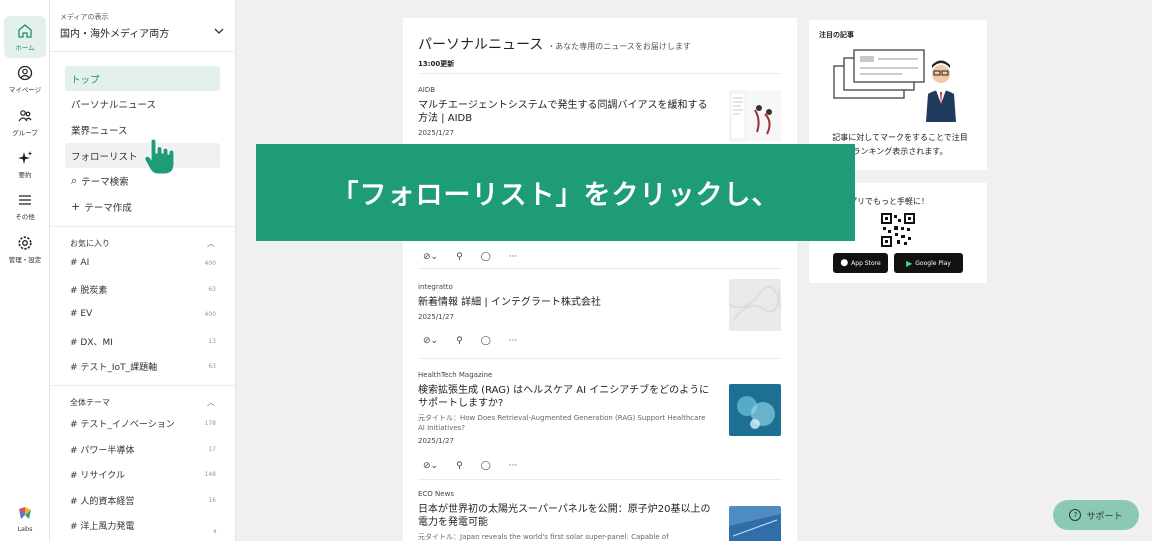 The width and height of the screenshot is (1152, 541). I want to click on qr-code-icon, so click(898, 230).